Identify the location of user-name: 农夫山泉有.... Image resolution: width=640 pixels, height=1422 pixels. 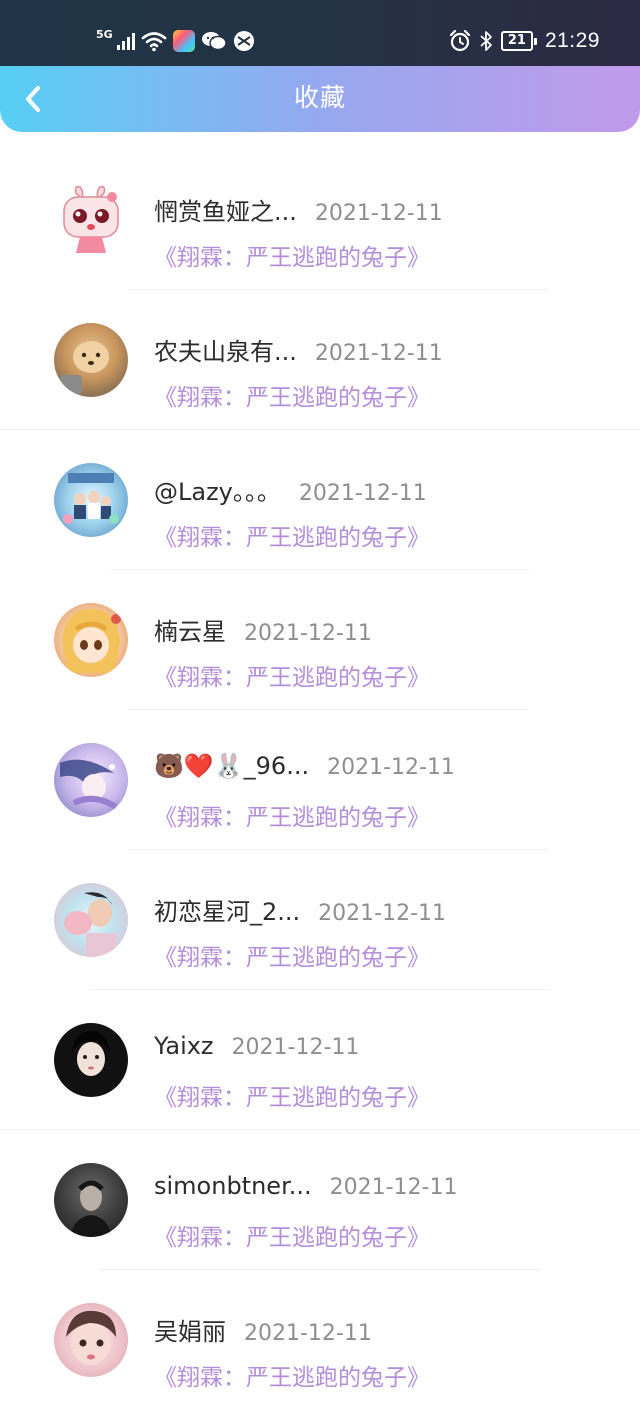
(225, 349).